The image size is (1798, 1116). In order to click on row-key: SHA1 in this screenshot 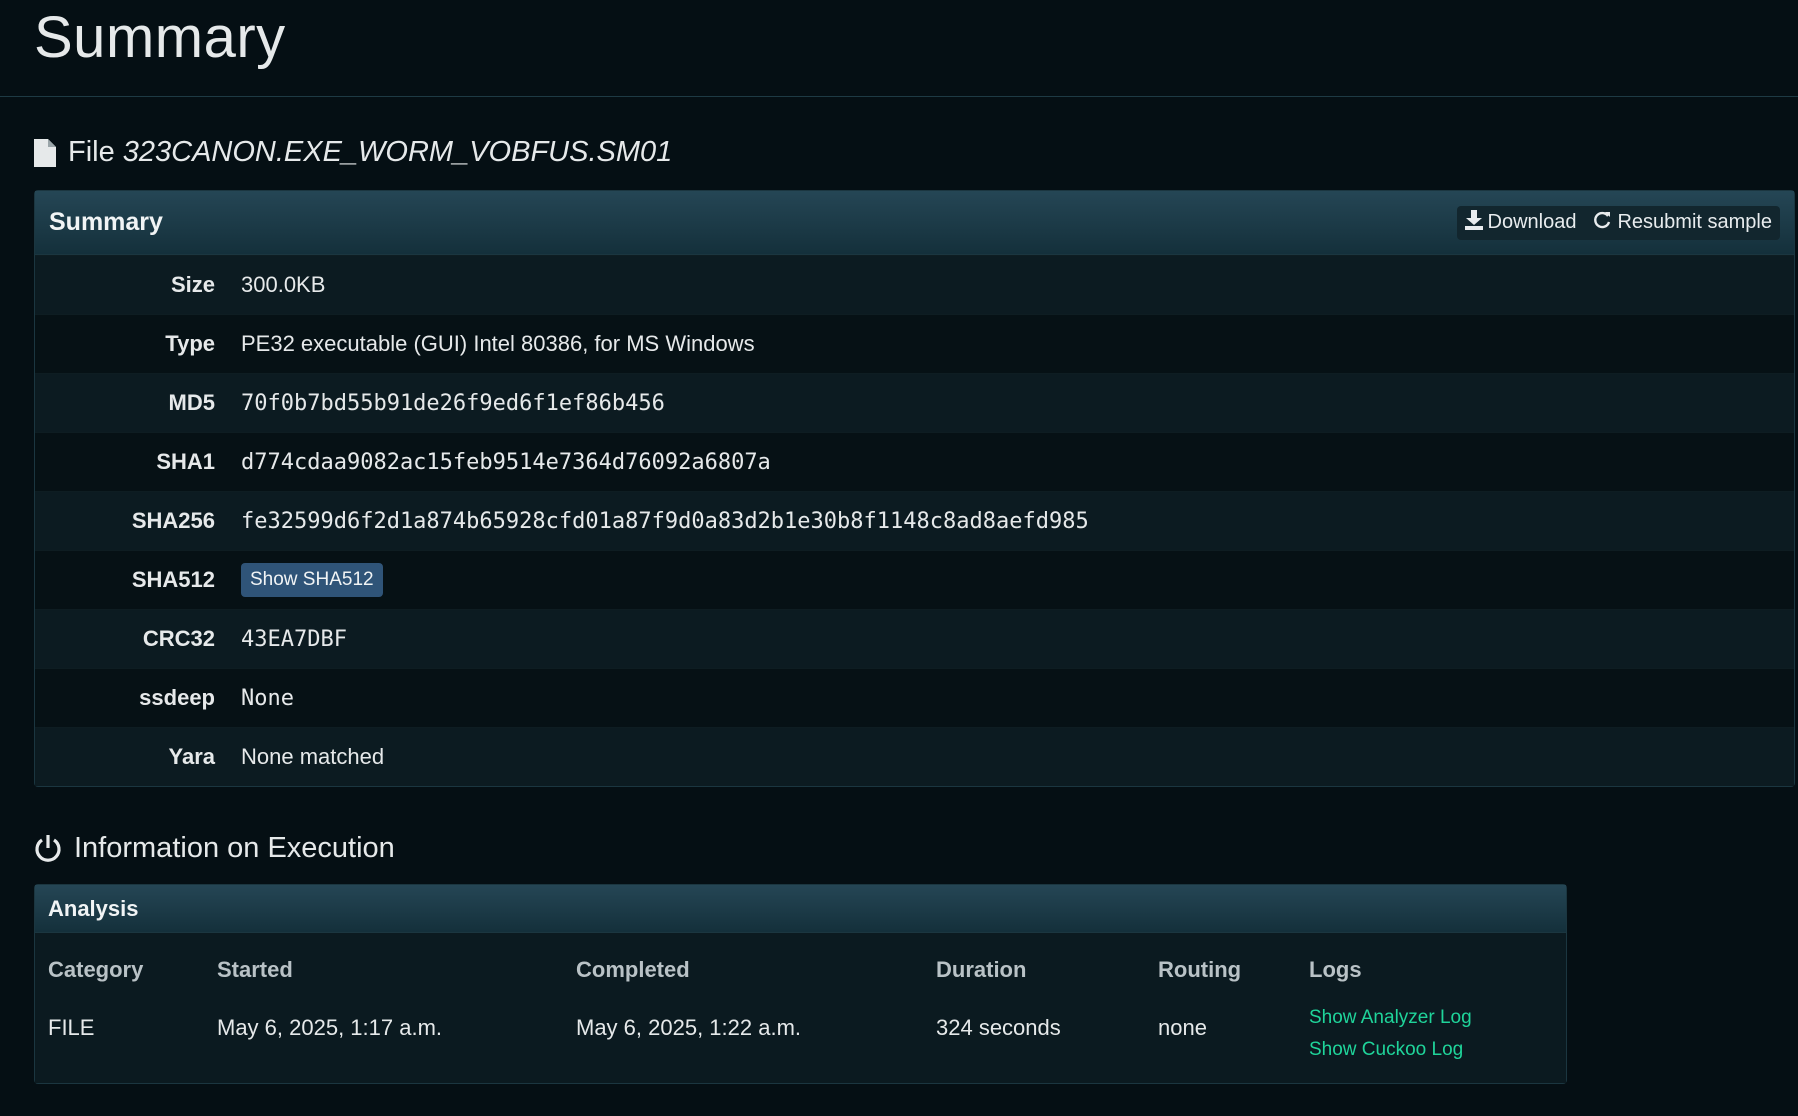, I will do `click(185, 461)`.